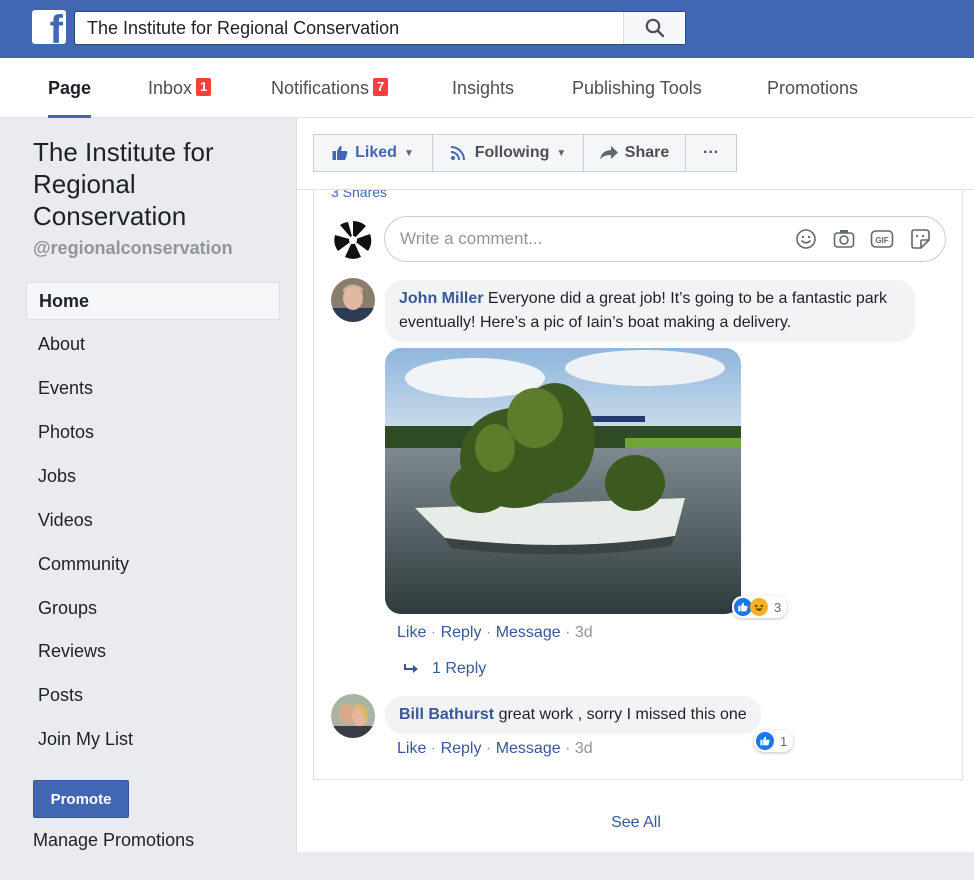 The width and height of the screenshot is (974, 880). I want to click on sidebar-item-join-my-list: Join My List, so click(153, 739).